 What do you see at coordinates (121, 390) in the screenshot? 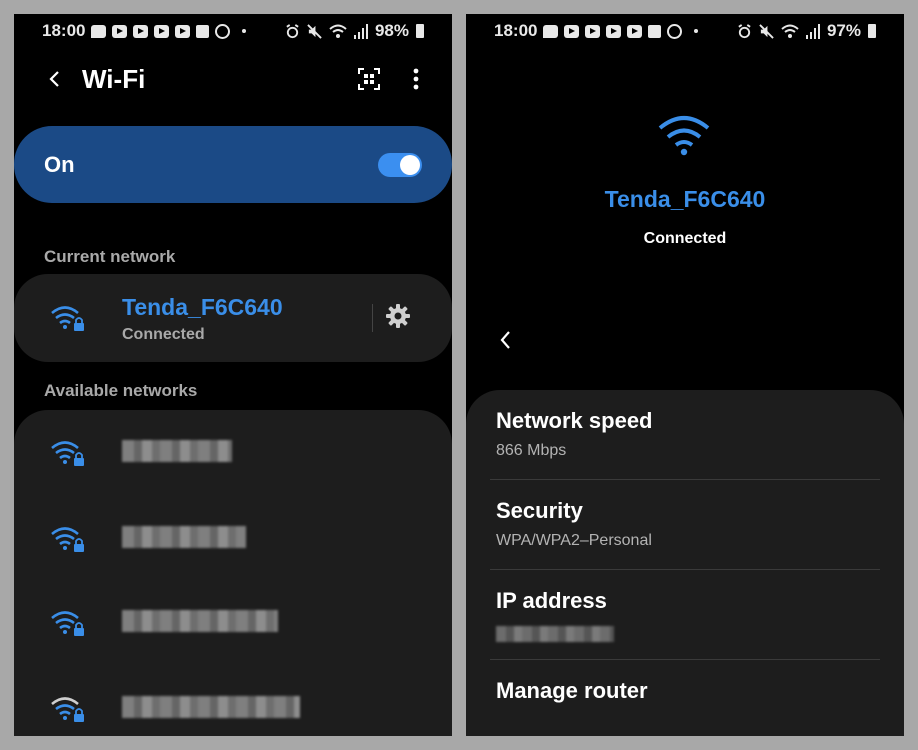
I see `available-networks-header: Available networks` at bounding box center [121, 390].